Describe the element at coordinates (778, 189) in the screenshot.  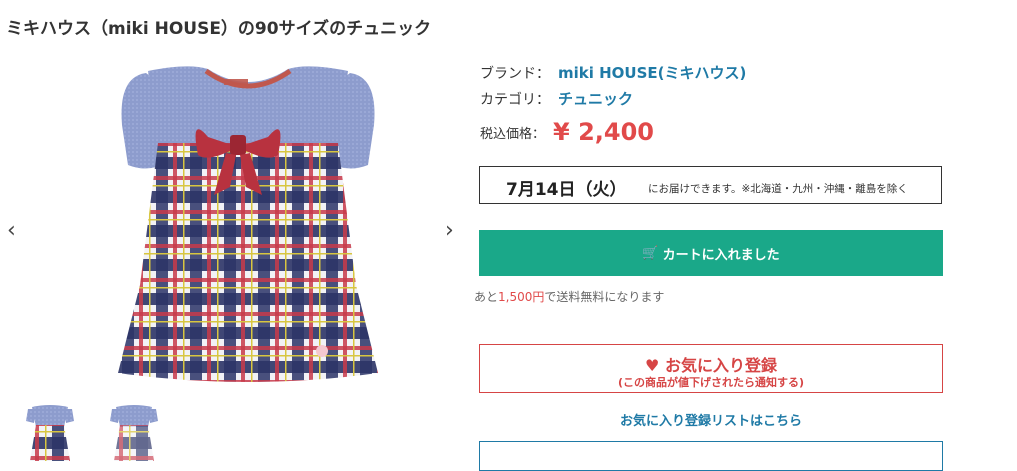
I see `delivery-note: にお届けできます。※北海道・九州・沖縄・離島を除く` at that location.